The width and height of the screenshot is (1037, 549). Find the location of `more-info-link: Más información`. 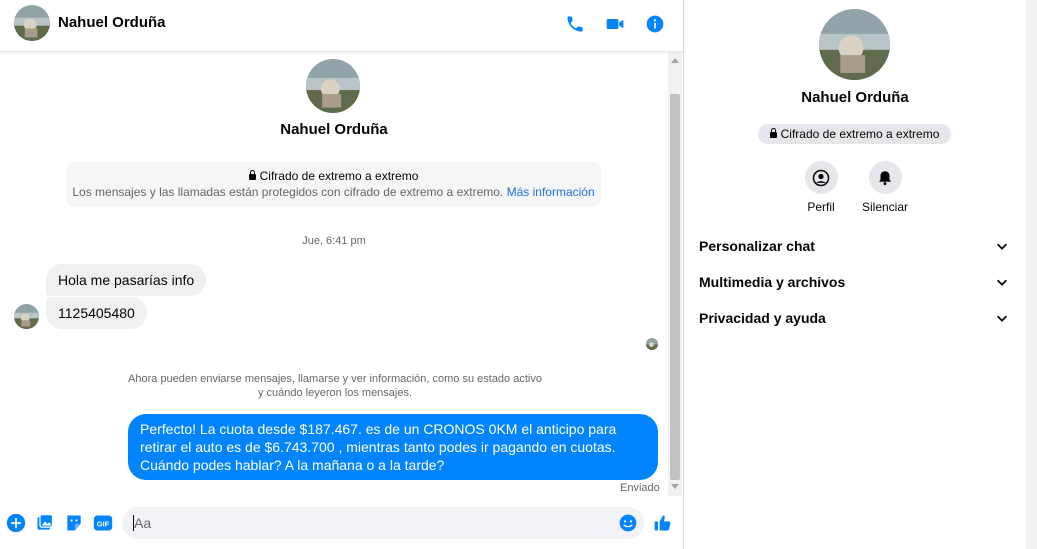

more-info-link: Más información is located at coordinates (551, 192).